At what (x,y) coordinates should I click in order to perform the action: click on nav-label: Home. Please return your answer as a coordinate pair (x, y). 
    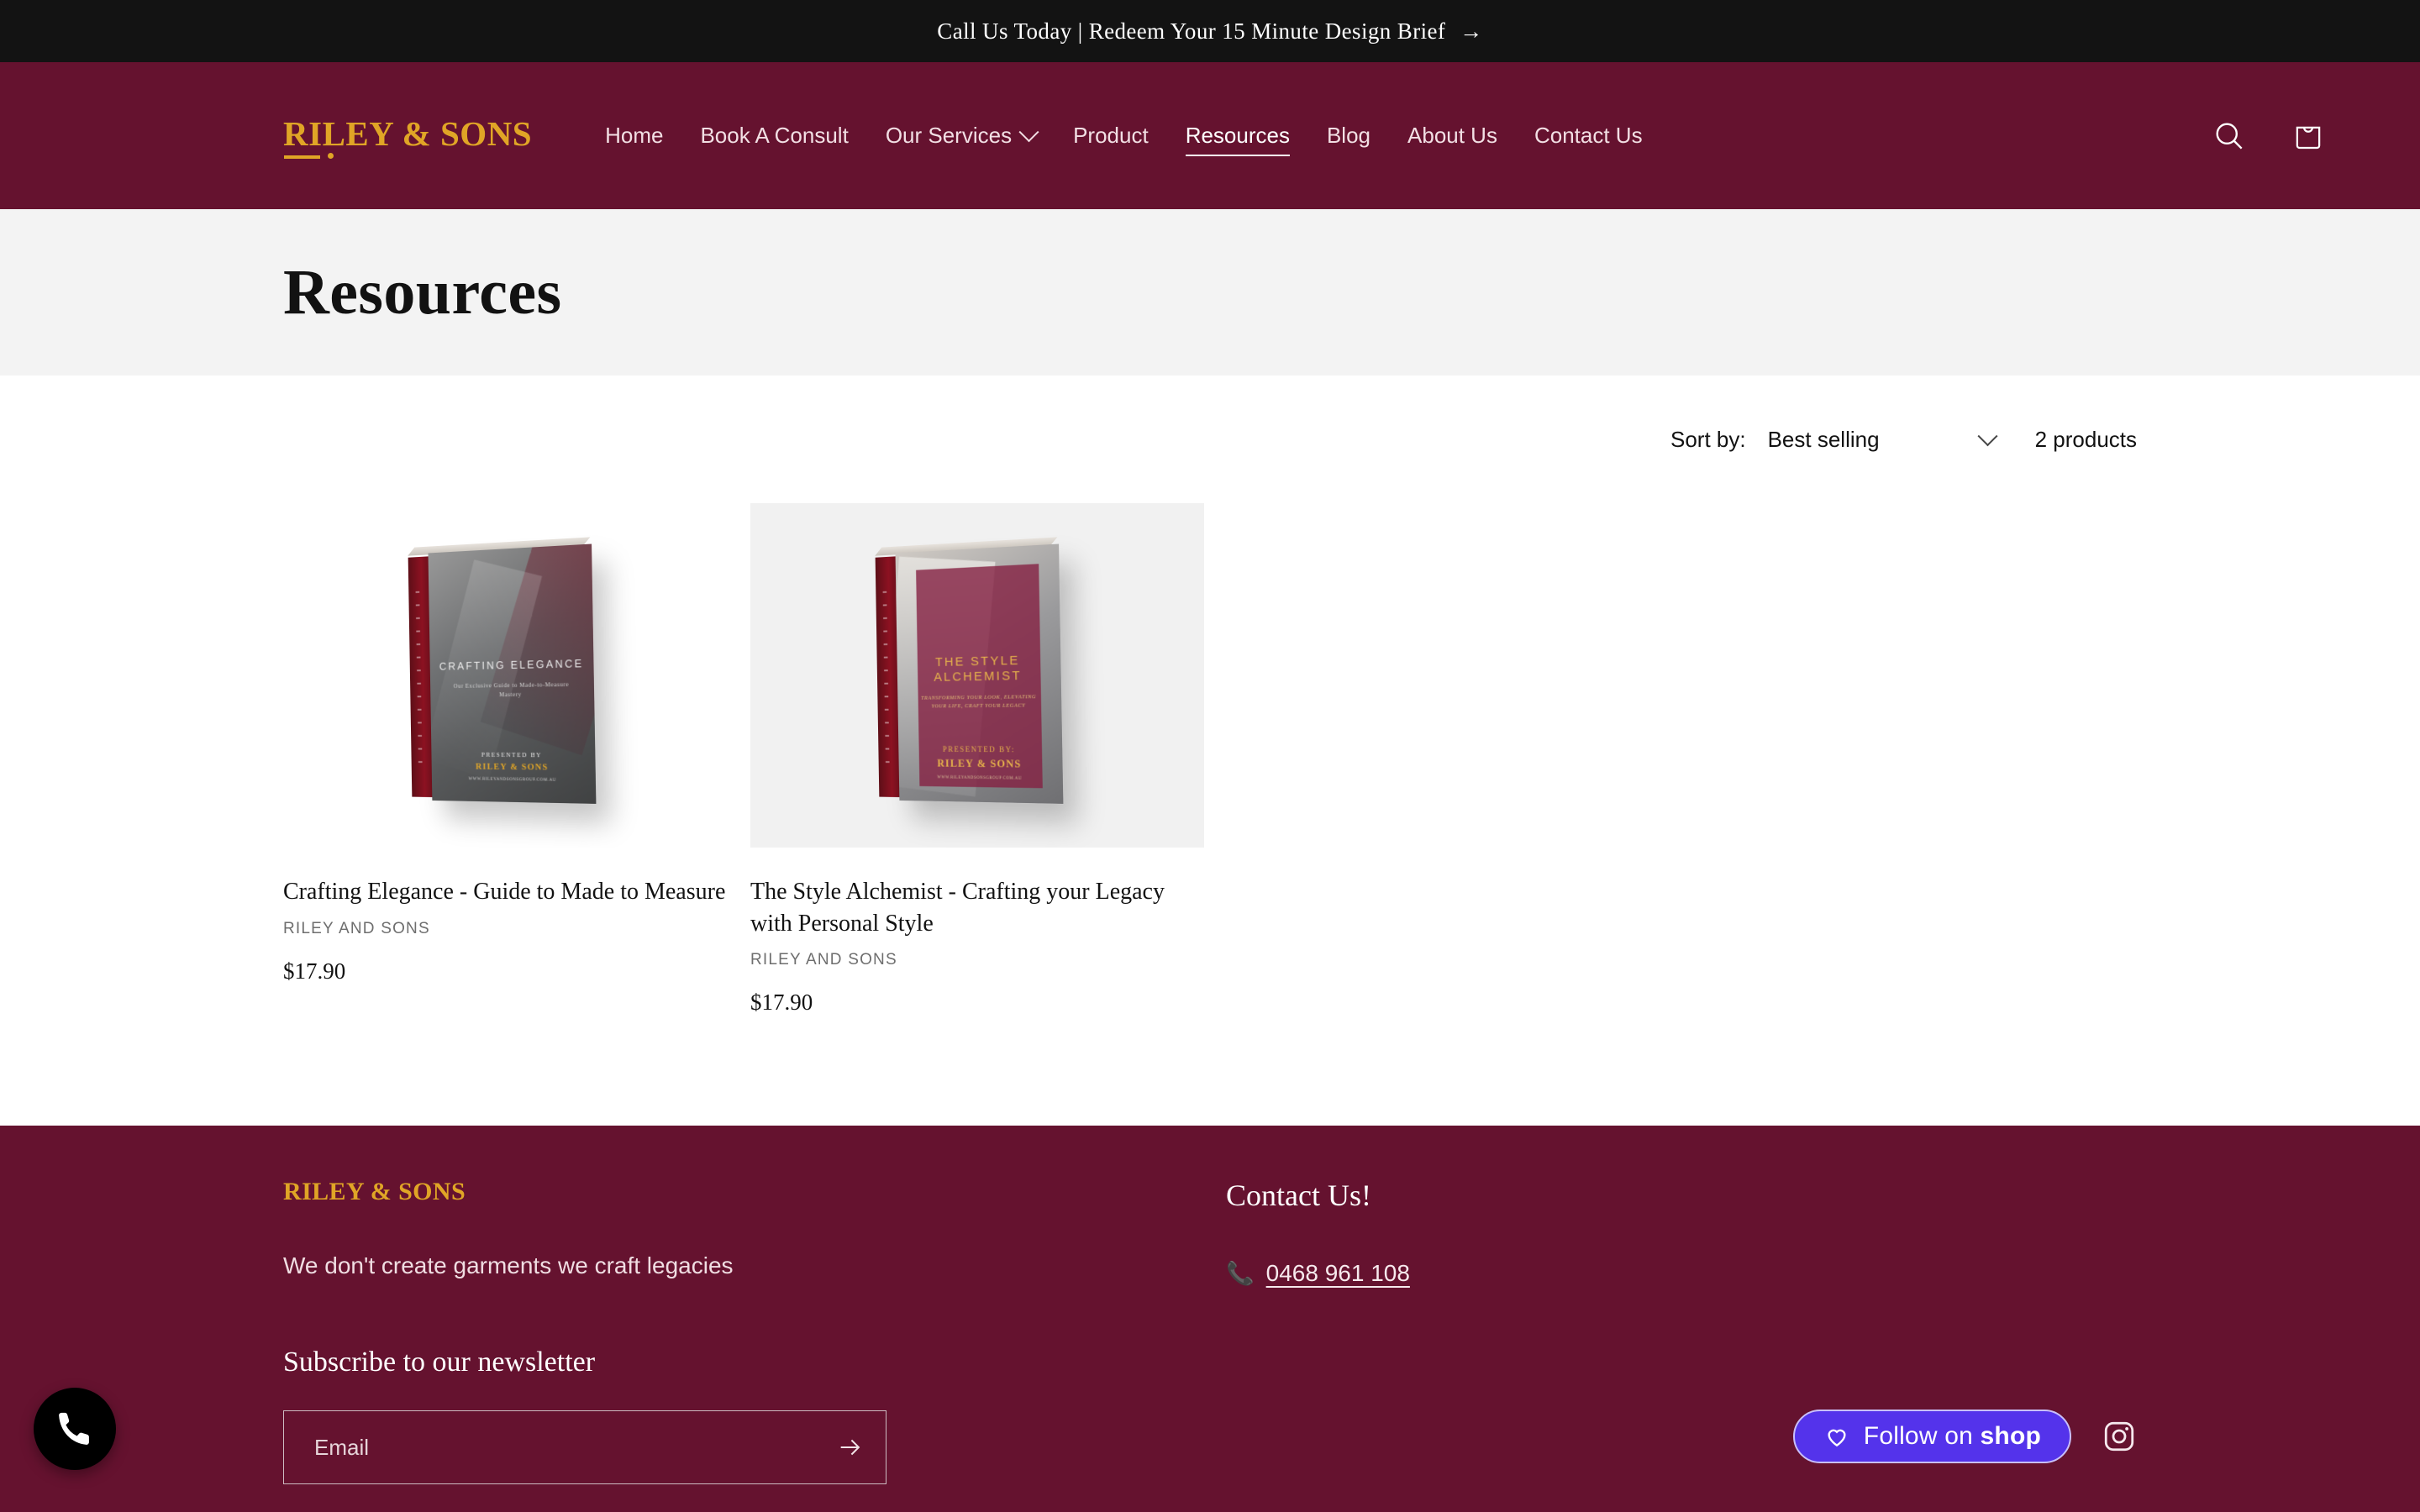
    Looking at the image, I should click on (634, 135).